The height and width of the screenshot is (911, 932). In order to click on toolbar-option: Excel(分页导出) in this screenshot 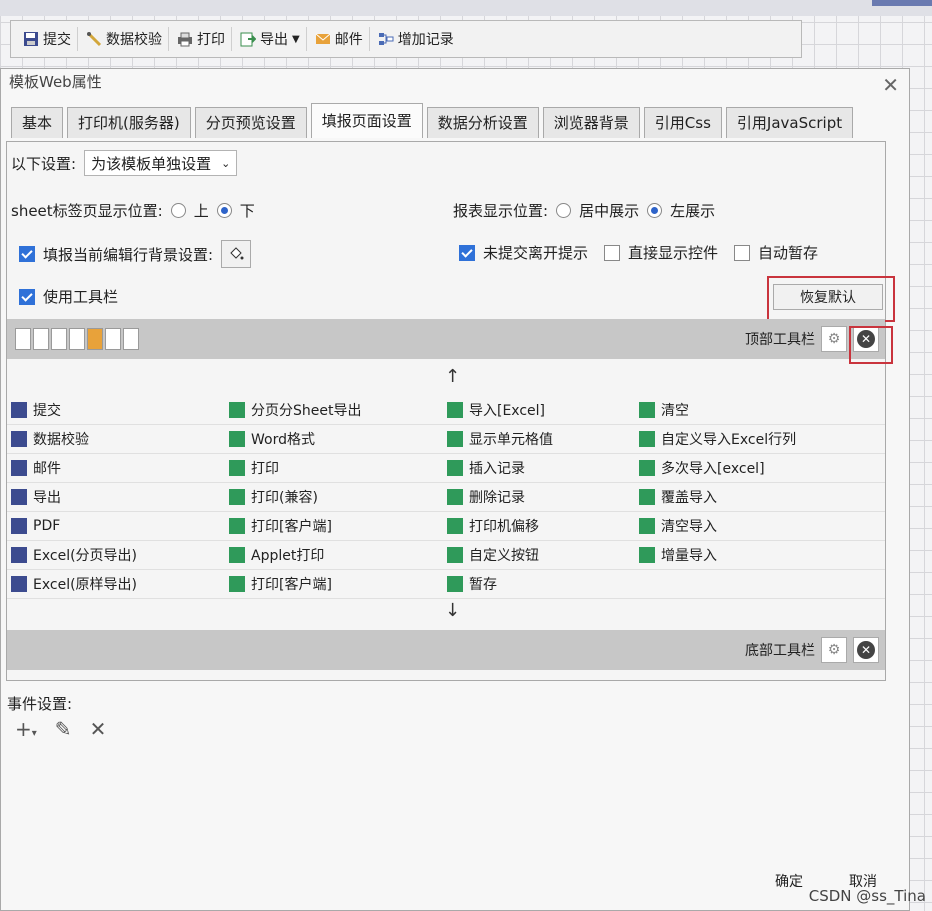, I will do `click(116, 555)`.